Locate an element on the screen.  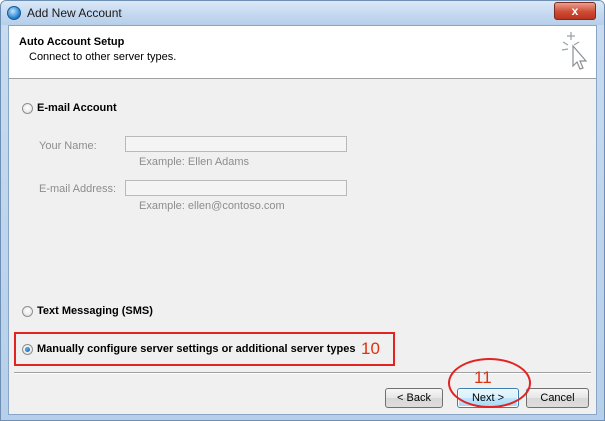
cancel-button: Cancel is located at coordinates (557, 398).